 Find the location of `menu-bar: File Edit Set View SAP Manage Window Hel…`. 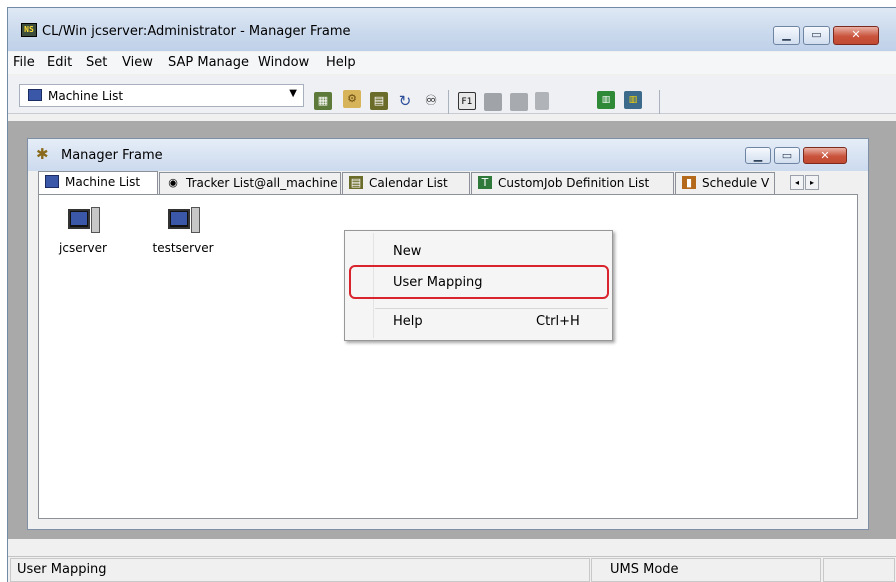

menu-bar: File Edit Set View SAP Manage Window Hel… is located at coordinates (452, 63).